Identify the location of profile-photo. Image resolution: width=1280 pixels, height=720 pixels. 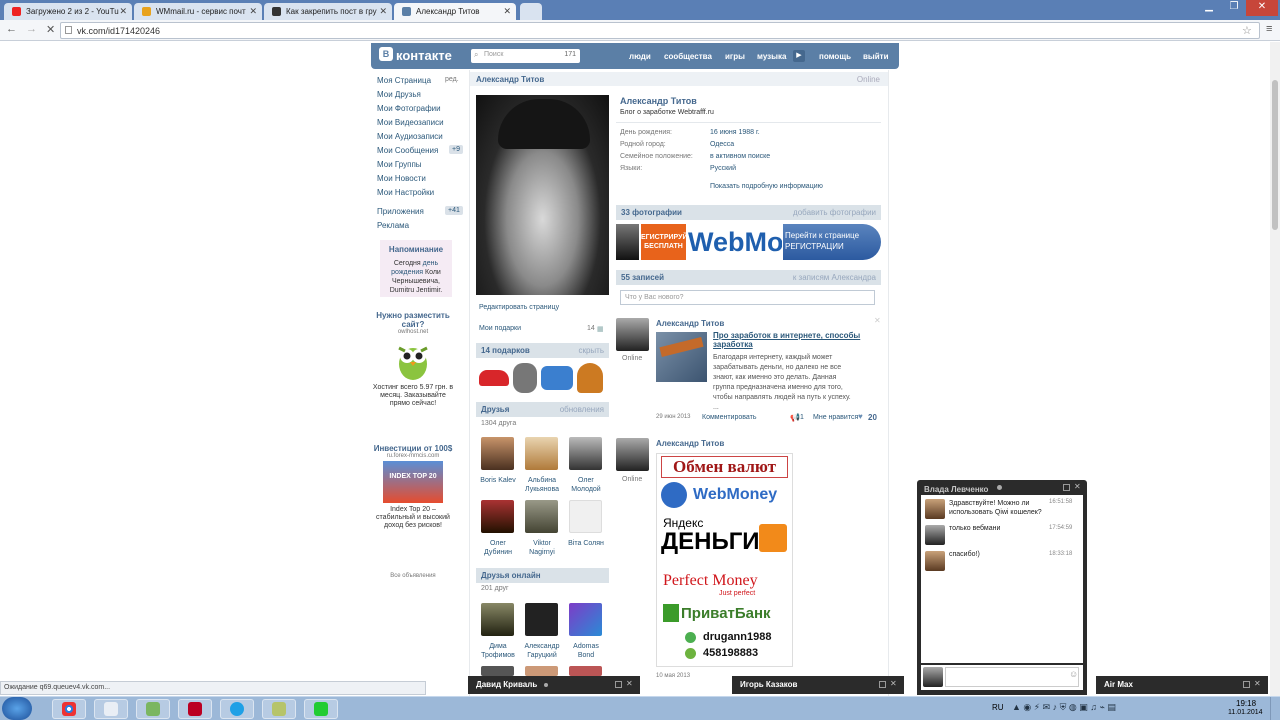
(542, 195).